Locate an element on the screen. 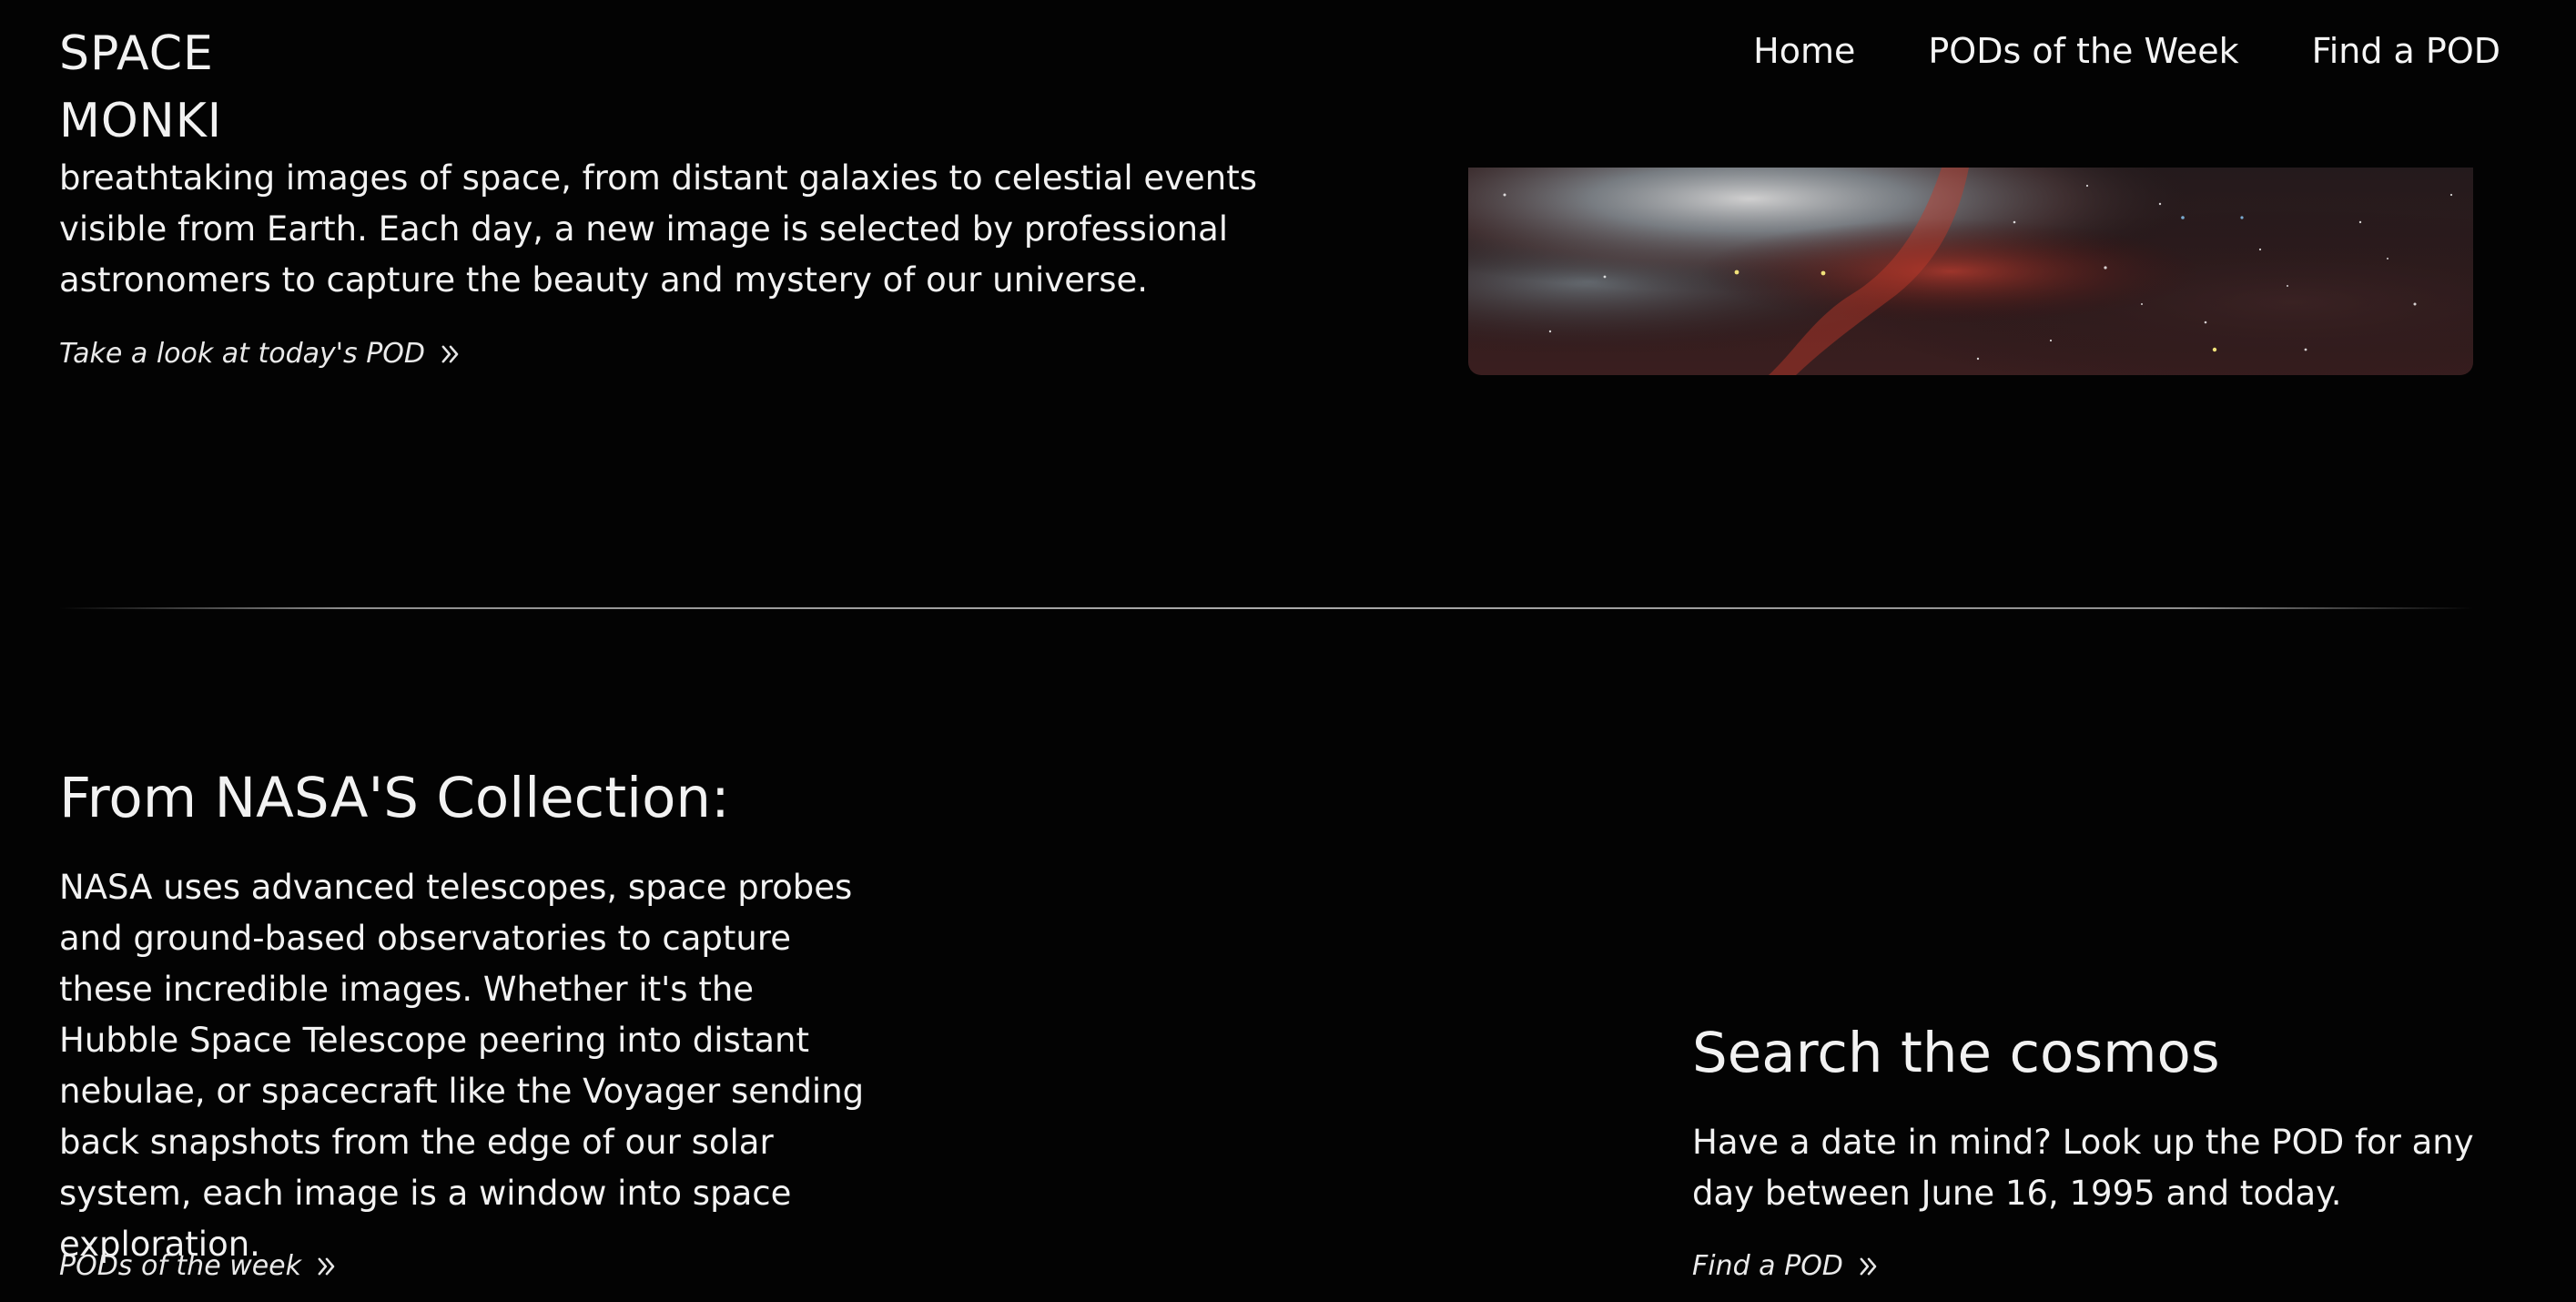 The height and width of the screenshot is (1302, 2576). nav-item-home: Home is located at coordinates (1804, 51).